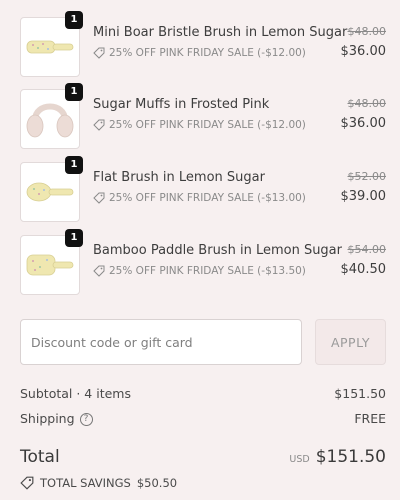 The height and width of the screenshot is (500, 400). What do you see at coordinates (50, 120) in the screenshot?
I see `earmuffs-image` at bounding box center [50, 120].